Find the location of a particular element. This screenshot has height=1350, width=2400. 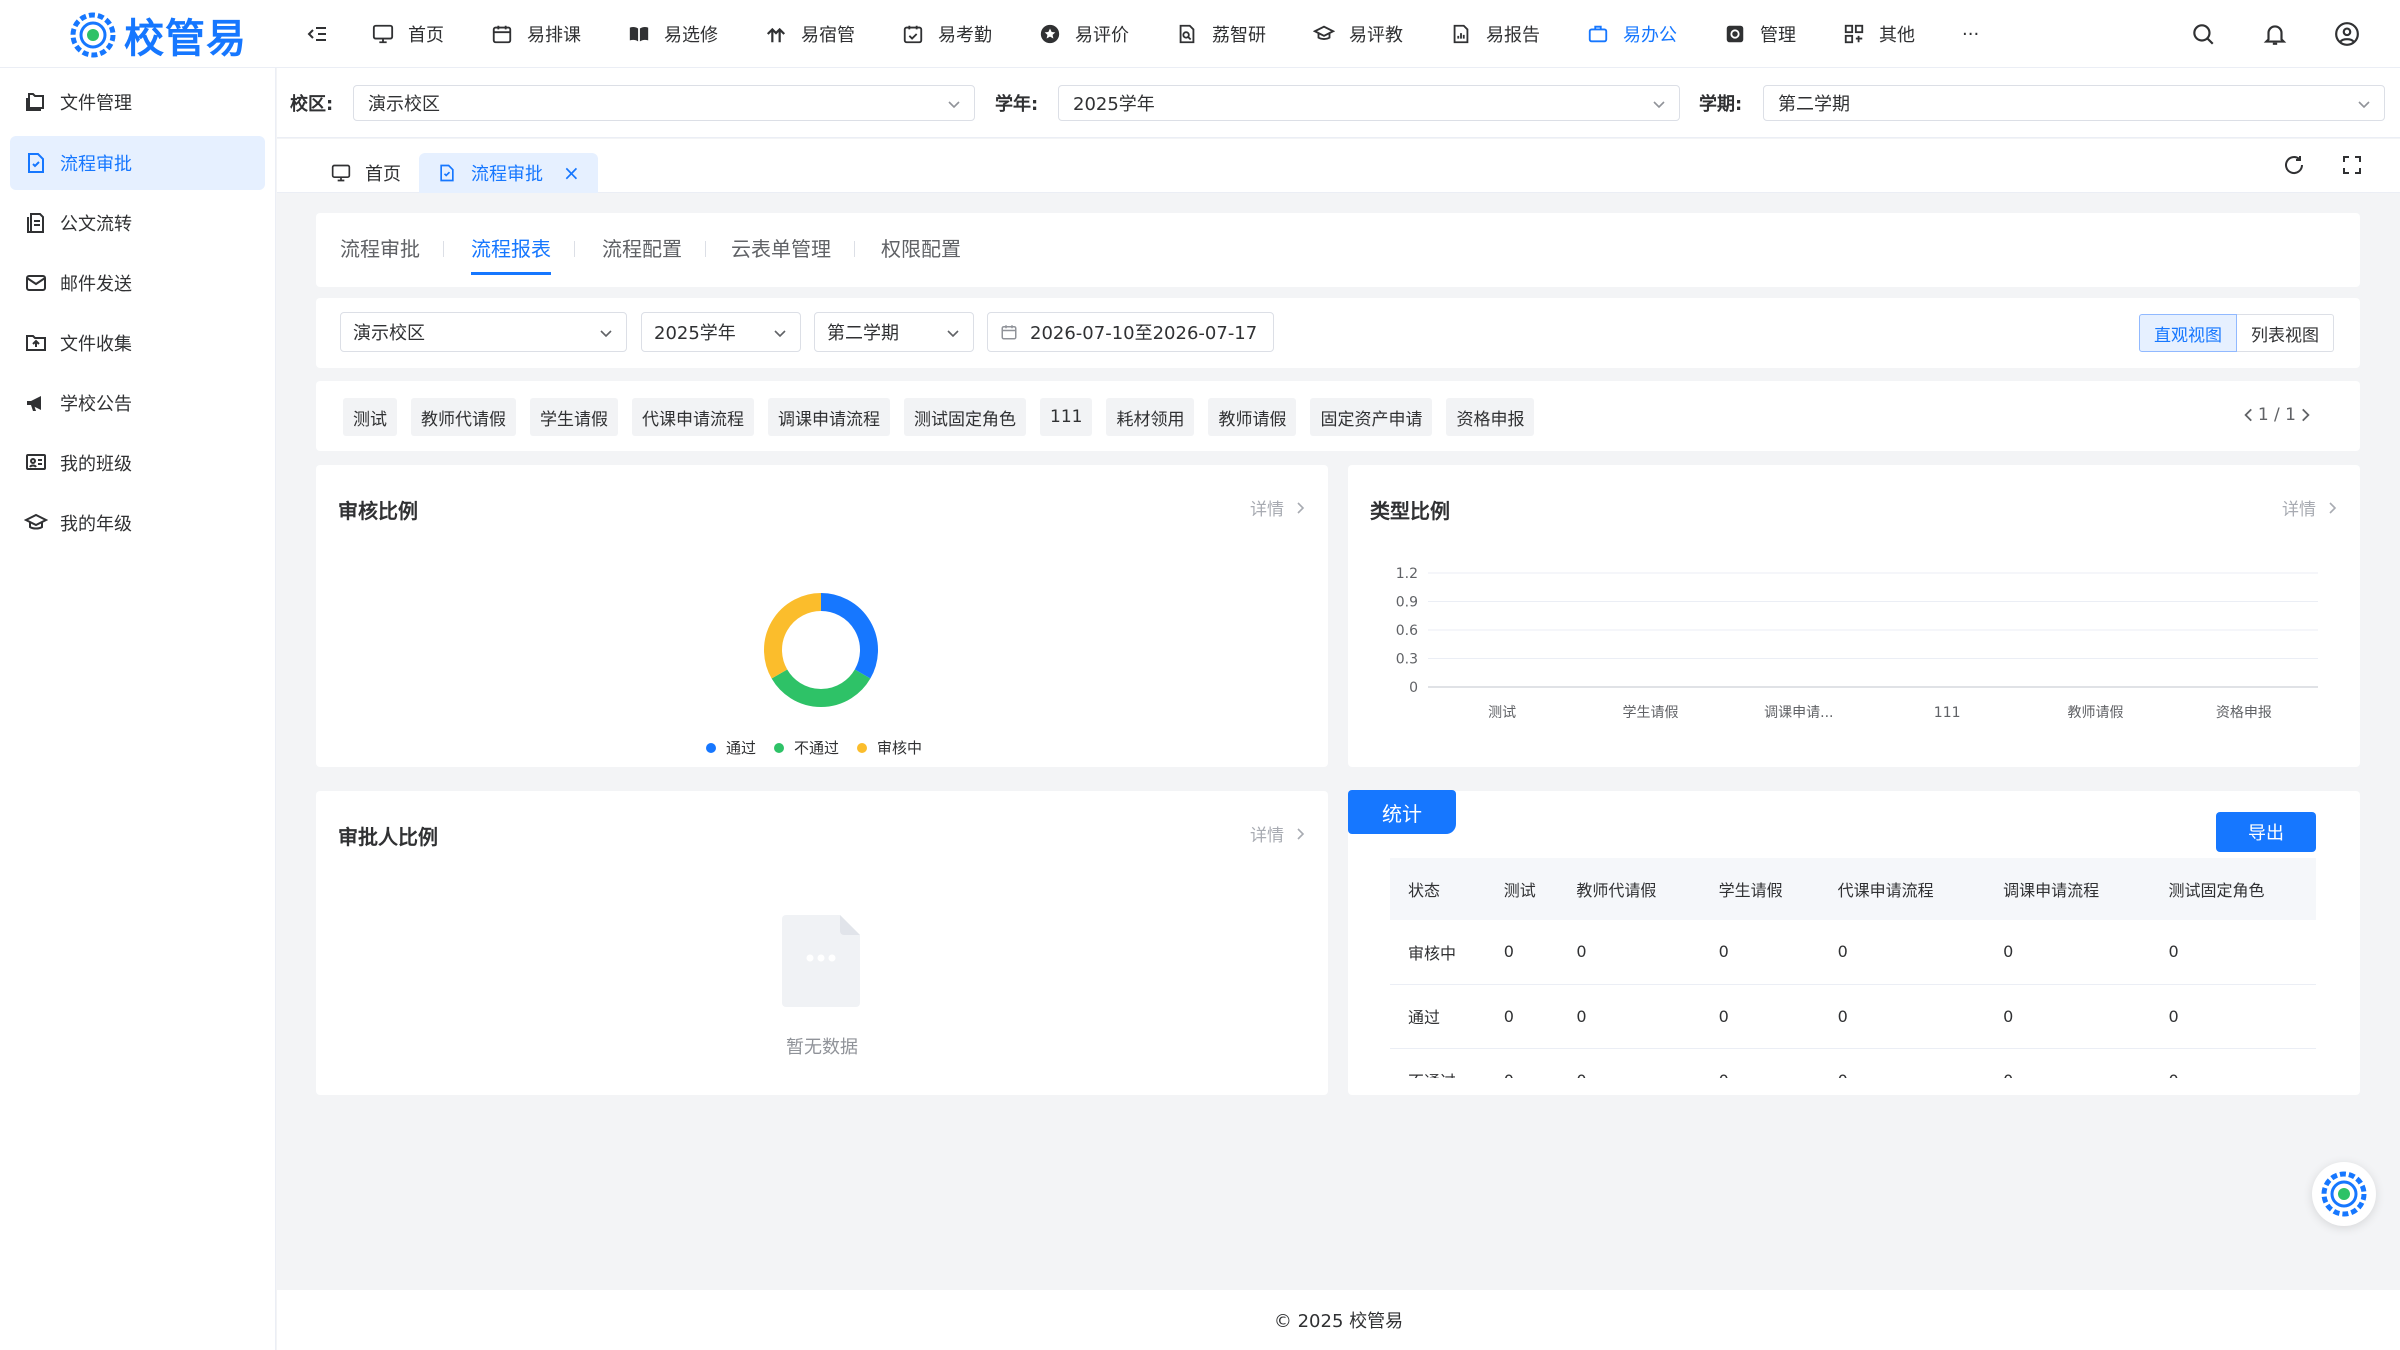

chip-item: 111 is located at coordinates (1066, 417).